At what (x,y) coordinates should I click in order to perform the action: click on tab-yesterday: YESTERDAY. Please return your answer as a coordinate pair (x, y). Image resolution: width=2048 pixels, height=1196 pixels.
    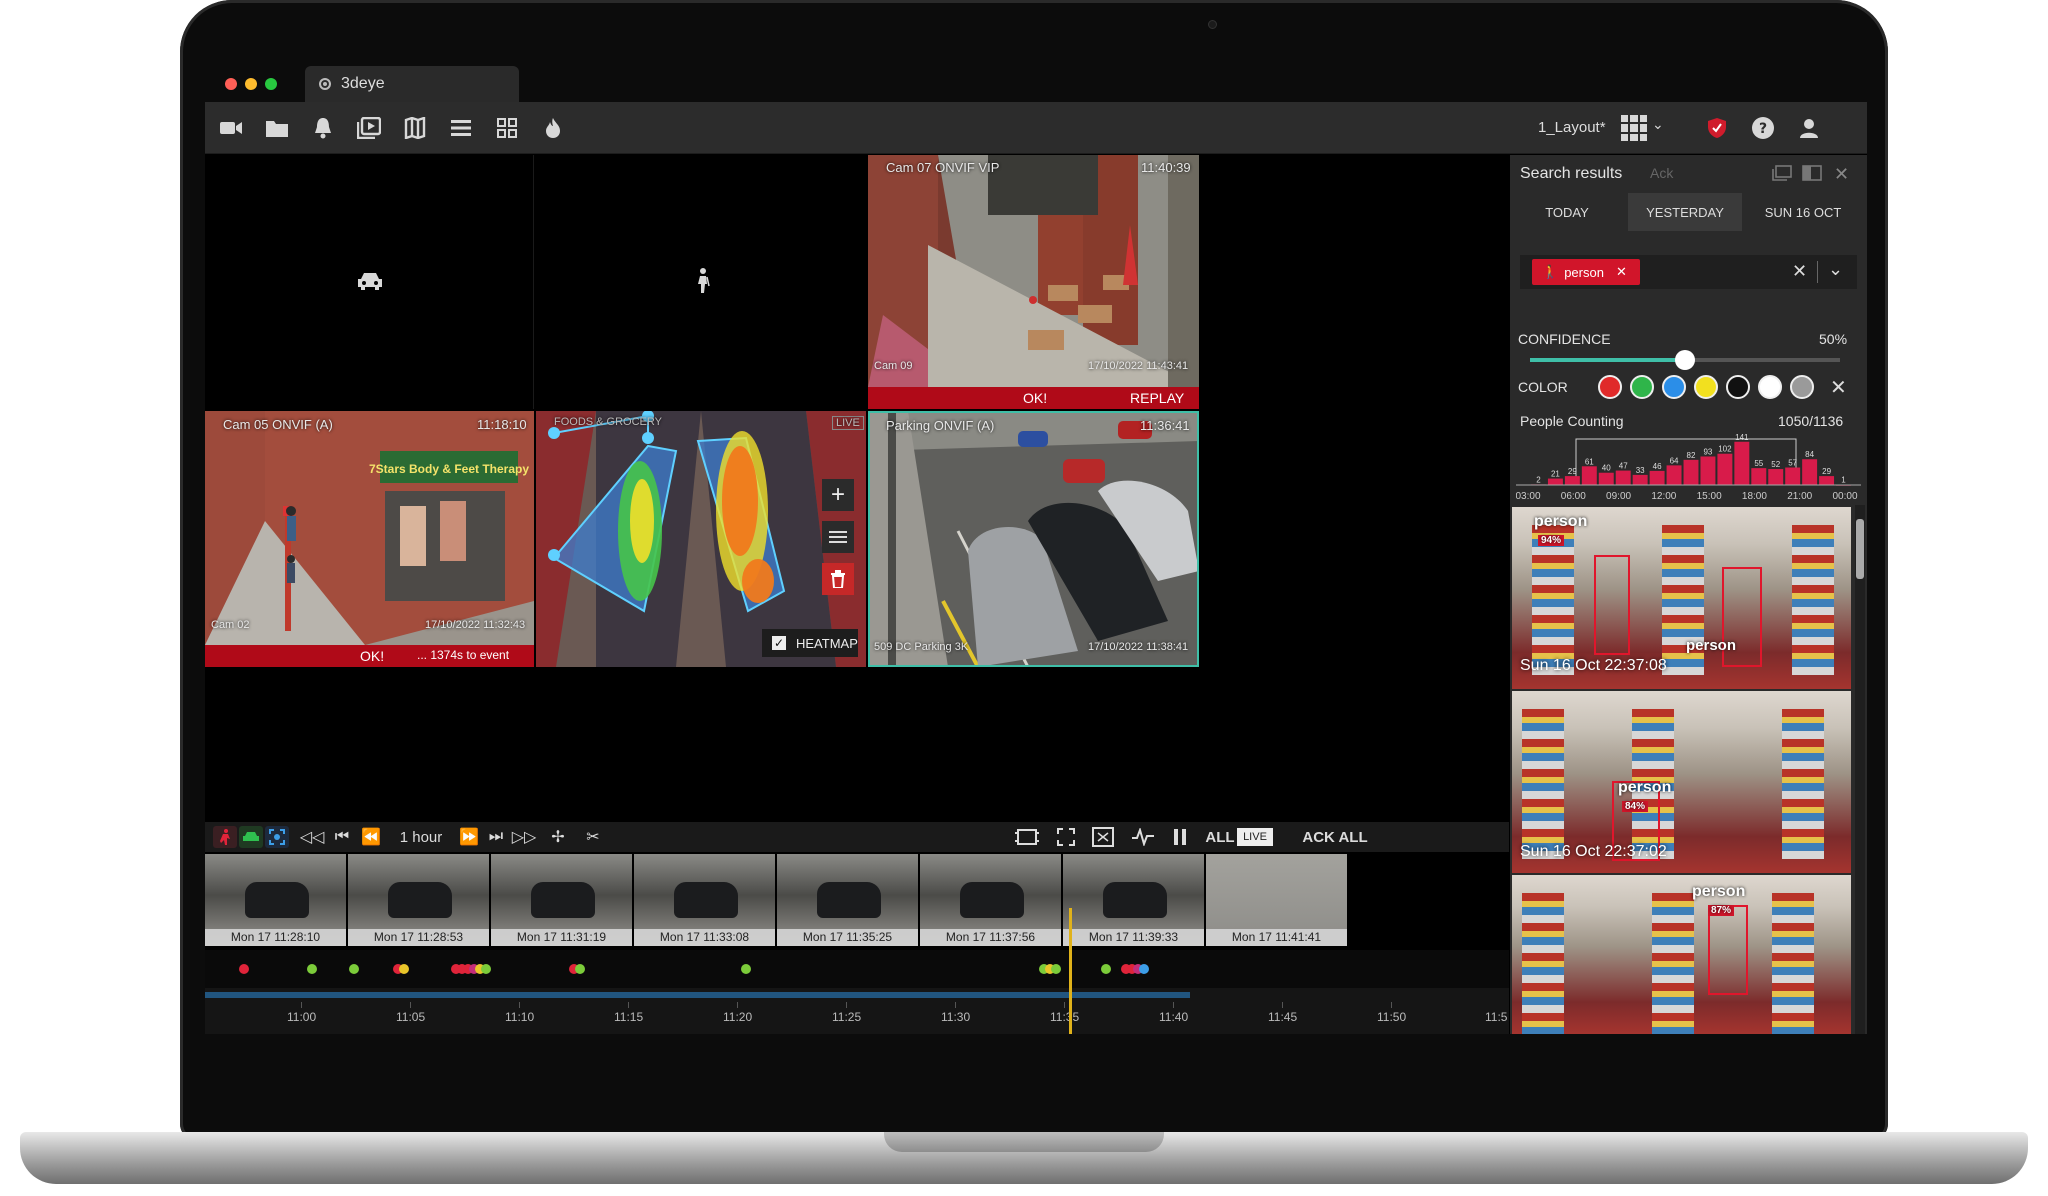
    Looking at the image, I should click on (1685, 212).